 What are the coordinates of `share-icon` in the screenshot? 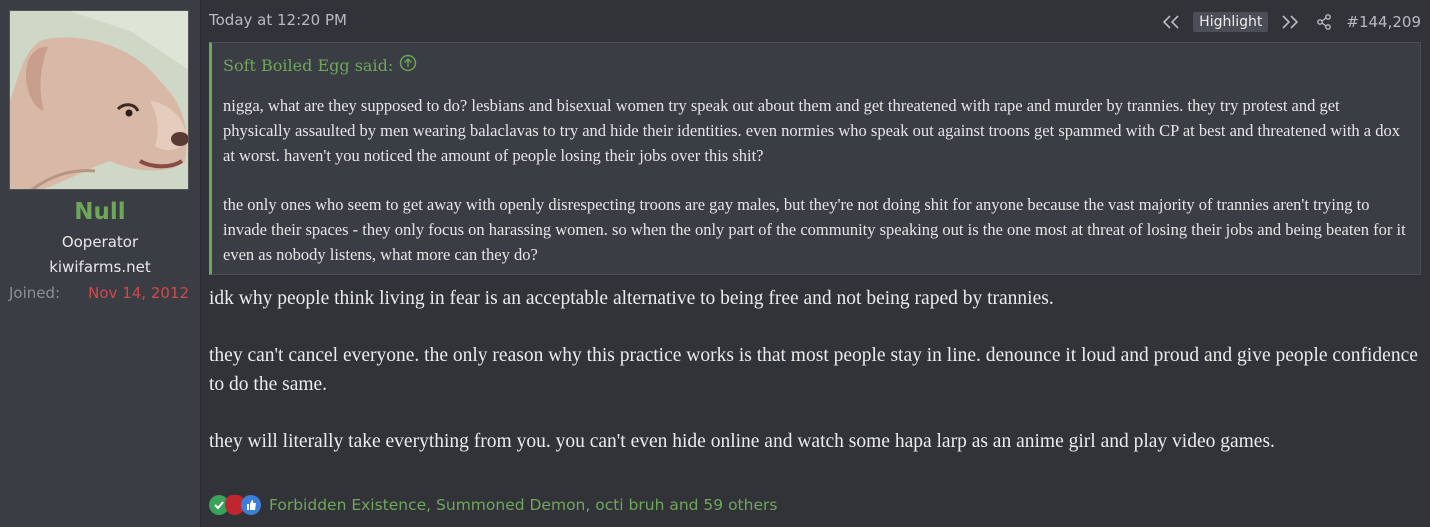 It's located at (1324, 22).